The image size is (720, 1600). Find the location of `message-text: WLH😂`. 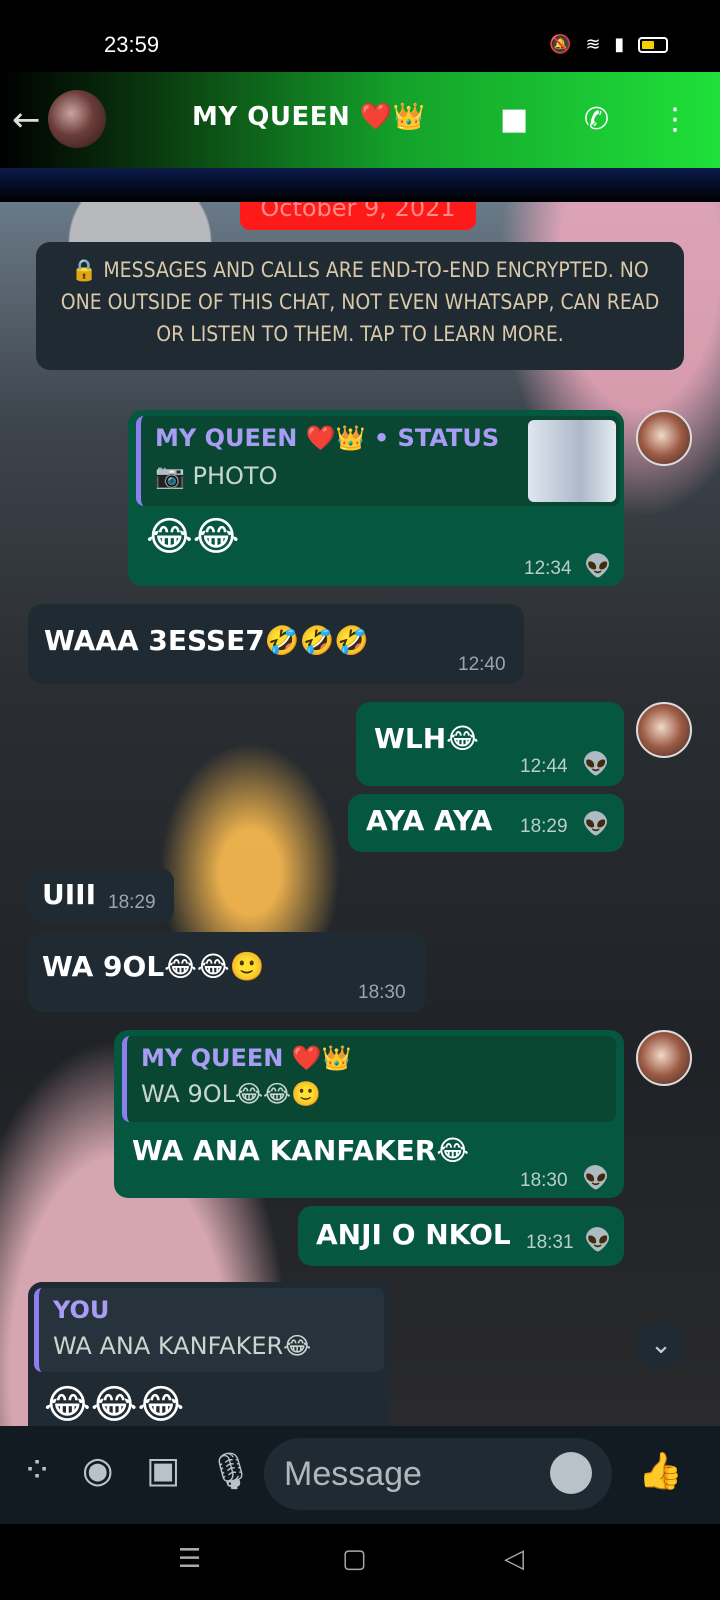

message-text: WLH😂 is located at coordinates (426, 738).